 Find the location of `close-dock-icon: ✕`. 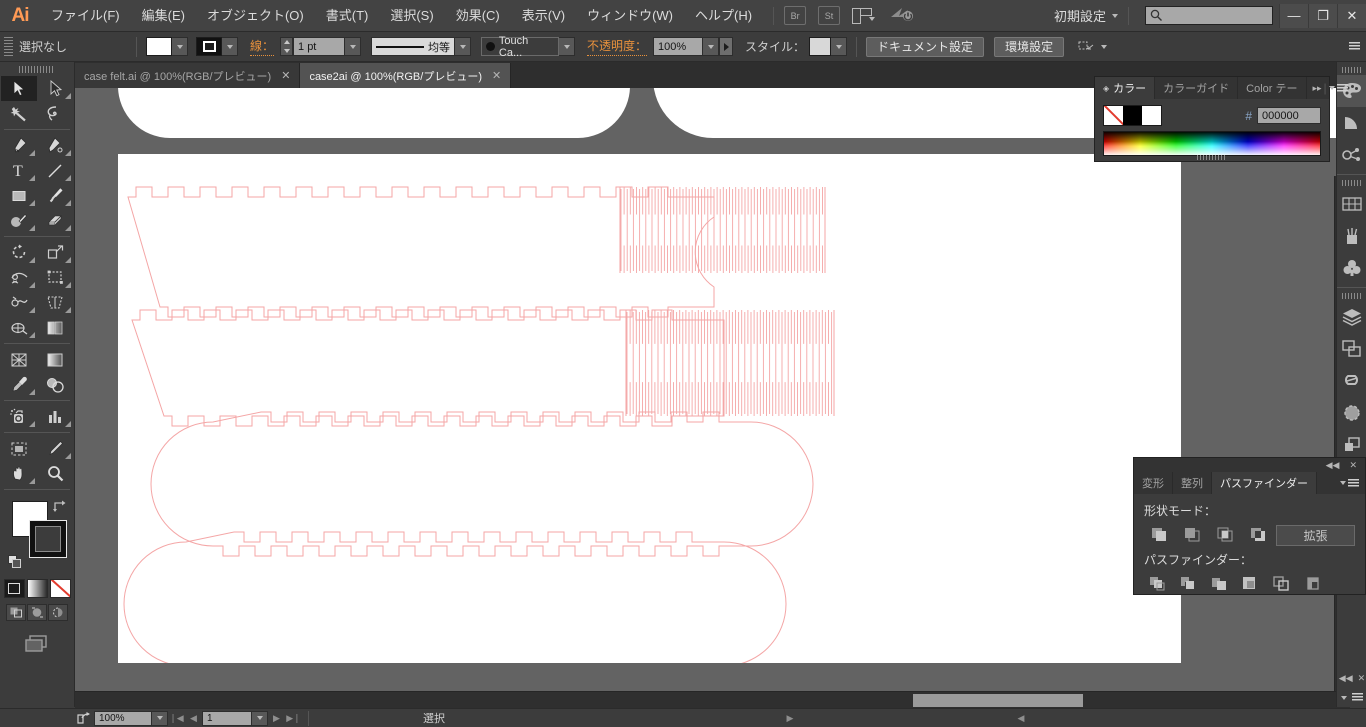

close-dock-icon: ✕ is located at coordinates (1362, 678).